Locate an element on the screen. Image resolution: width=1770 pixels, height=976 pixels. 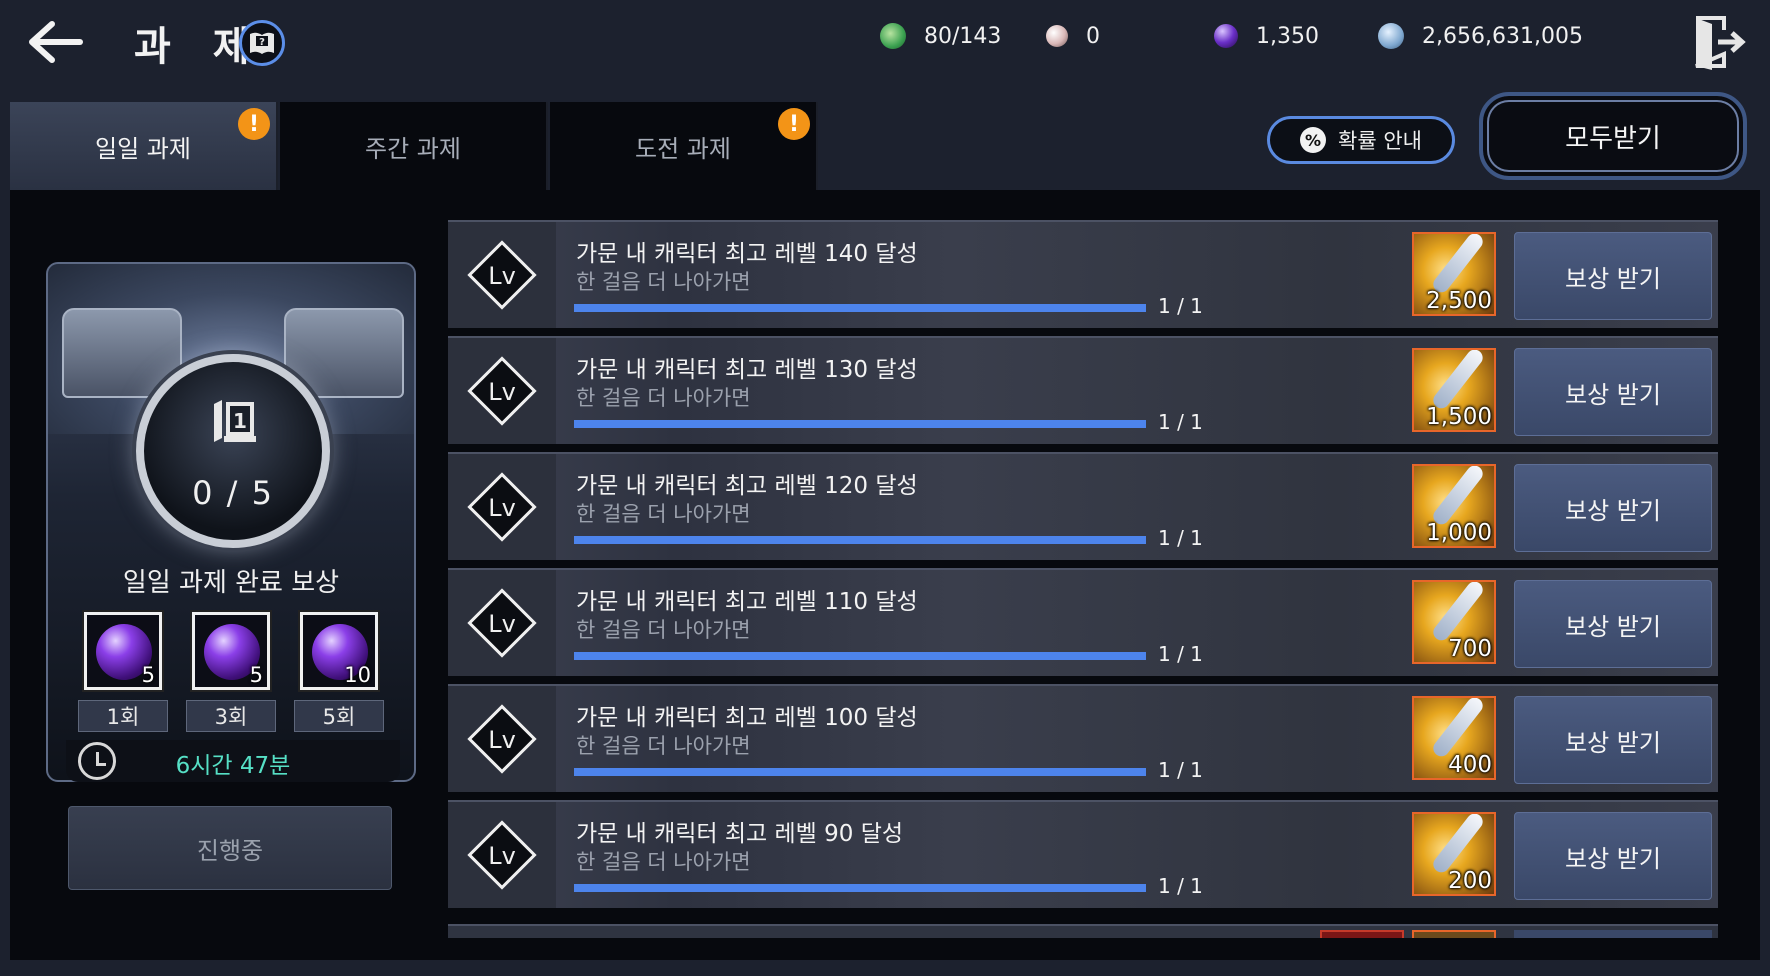
tab-challenge-label: 도전 과제 is located at coordinates (683, 148).